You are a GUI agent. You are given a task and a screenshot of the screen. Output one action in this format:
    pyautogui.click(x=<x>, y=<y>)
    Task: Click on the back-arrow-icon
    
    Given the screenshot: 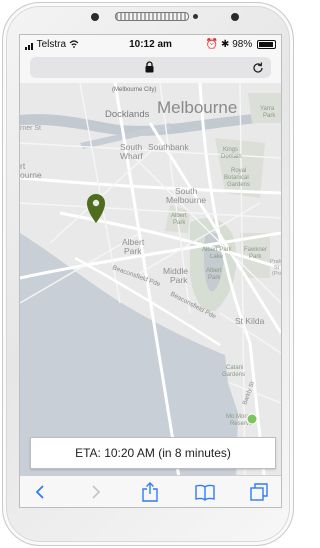 What is the action you would take?
    pyautogui.click(x=41, y=492)
    